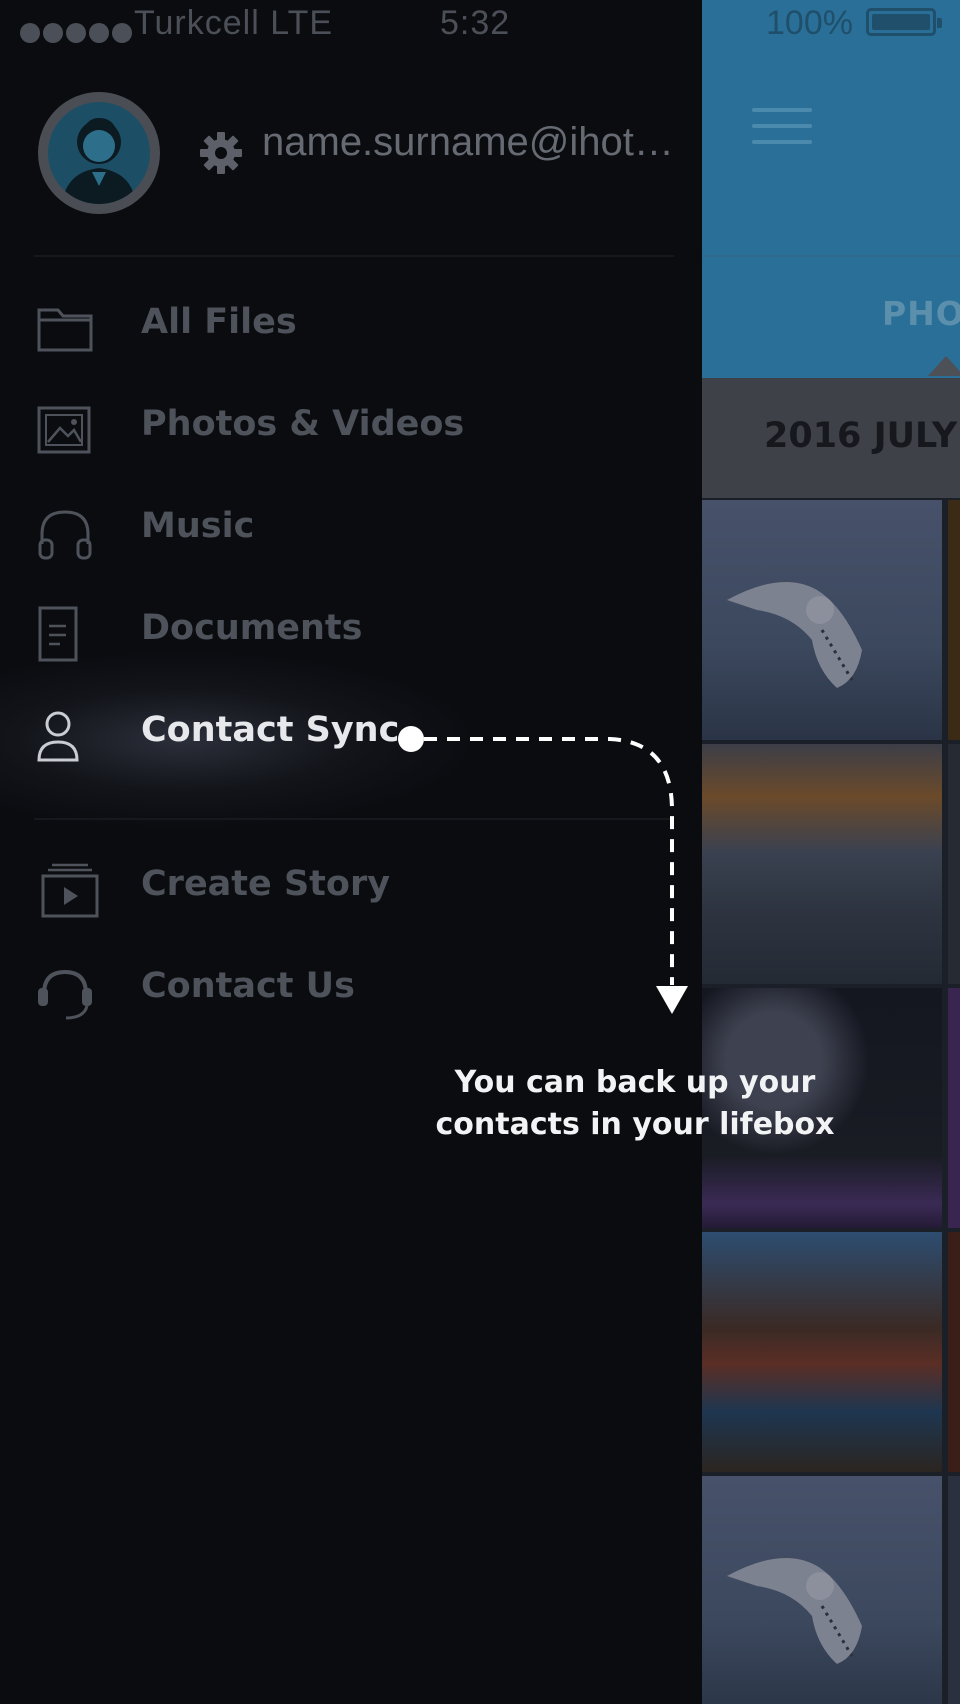  Describe the element at coordinates (65, 330) in the screenshot. I see `folder-icon` at that location.